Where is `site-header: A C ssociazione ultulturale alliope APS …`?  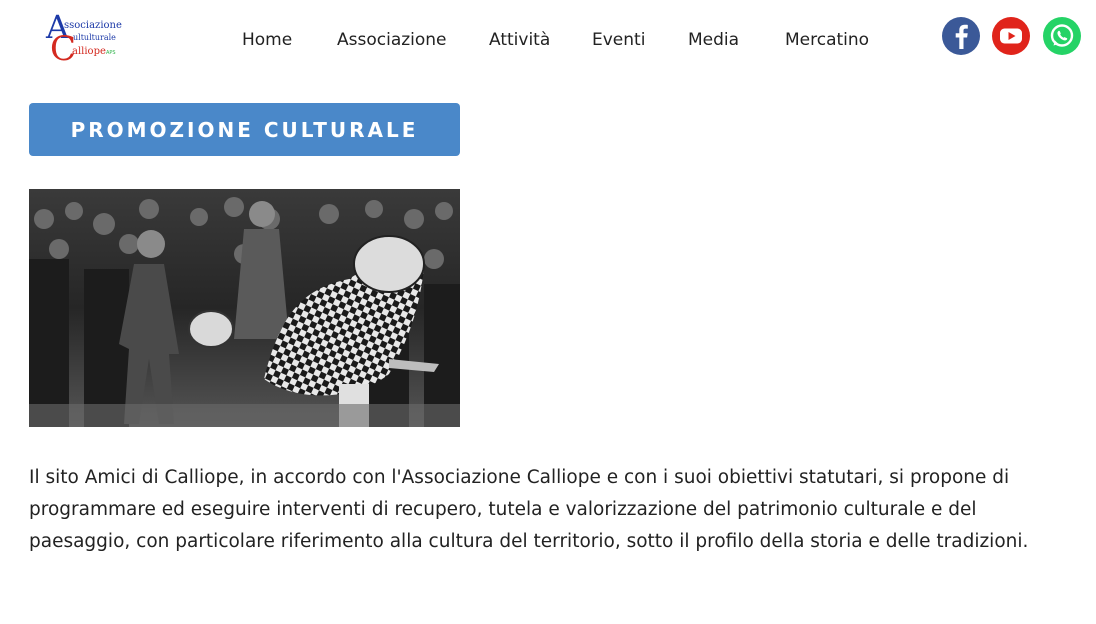 site-header: A C ssociazione ultulturale alliope APS … is located at coordinates (548, 40).